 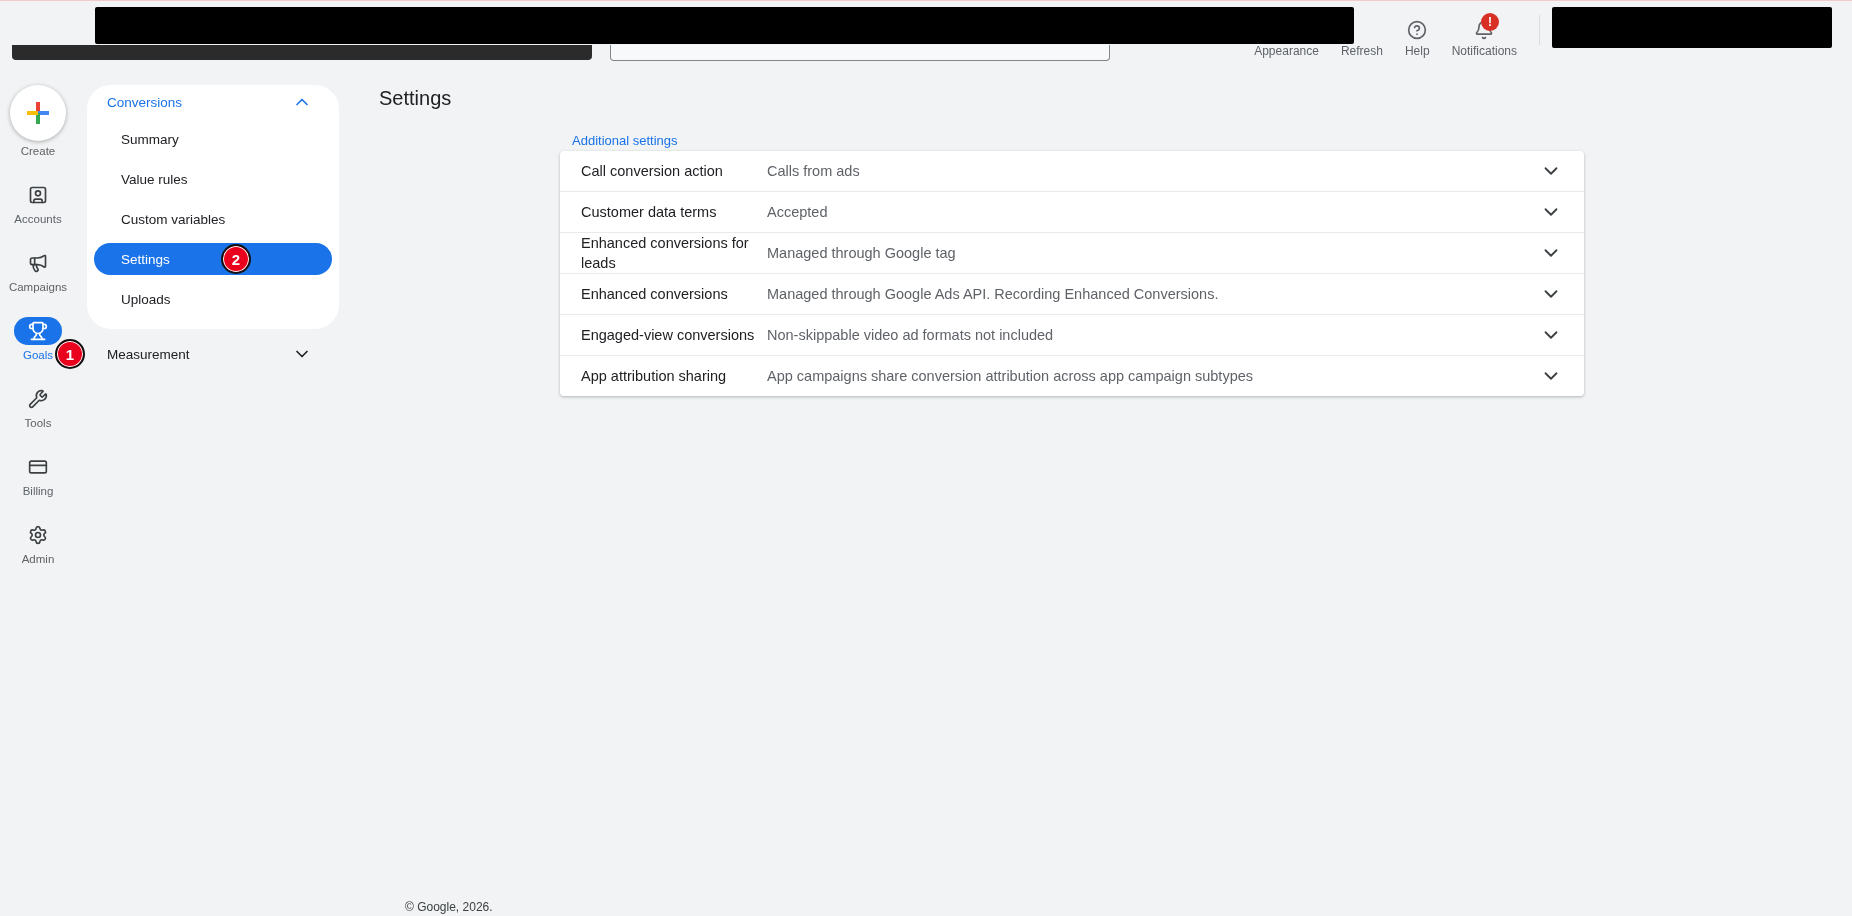 I want to click on setting-label: Engaged-view conversions, so click(x=668, y=335).